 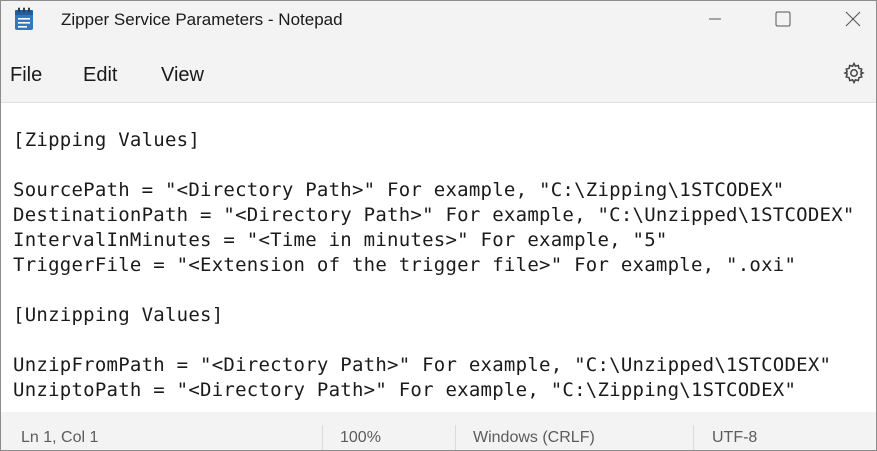 What do you see at coordinates (118, 315) in the screenshot?
I see `editor-line: [Unzipping Values]` at bounding box center [118, 315].